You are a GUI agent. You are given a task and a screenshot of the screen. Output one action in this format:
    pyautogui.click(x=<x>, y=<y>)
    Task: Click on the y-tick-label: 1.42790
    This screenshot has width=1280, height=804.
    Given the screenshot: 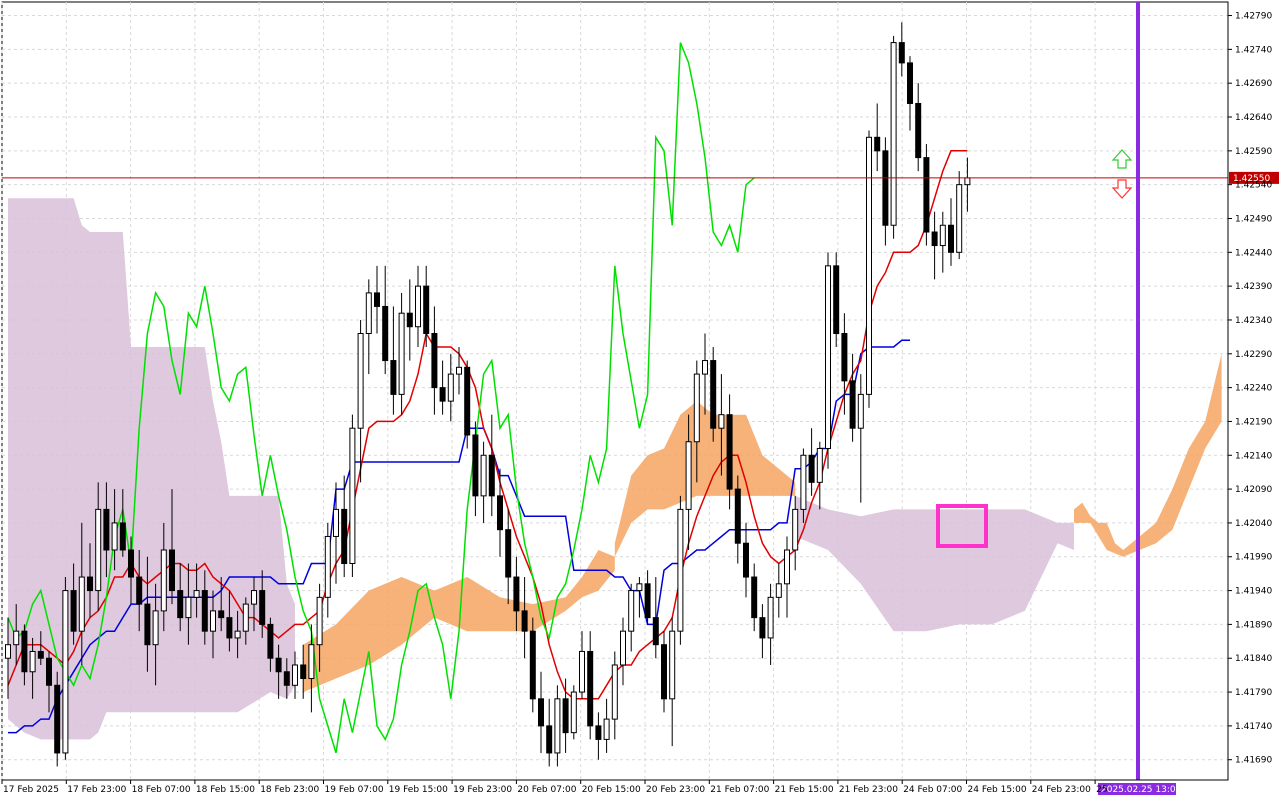 What is the action you would take?
    pyautogui.click(x=1253, y=17)
    